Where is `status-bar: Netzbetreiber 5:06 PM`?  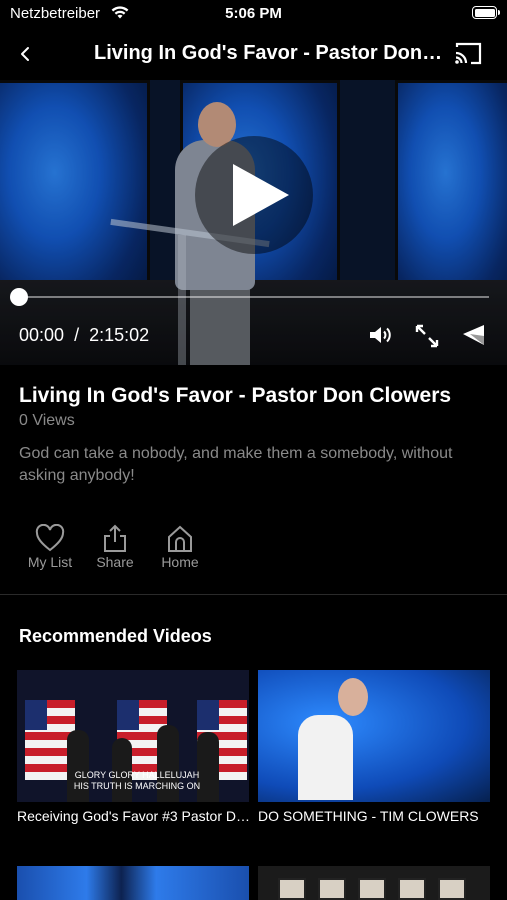
status-bar: Netzbetreiber 5:06 PM is located at coordinates (253, 14).